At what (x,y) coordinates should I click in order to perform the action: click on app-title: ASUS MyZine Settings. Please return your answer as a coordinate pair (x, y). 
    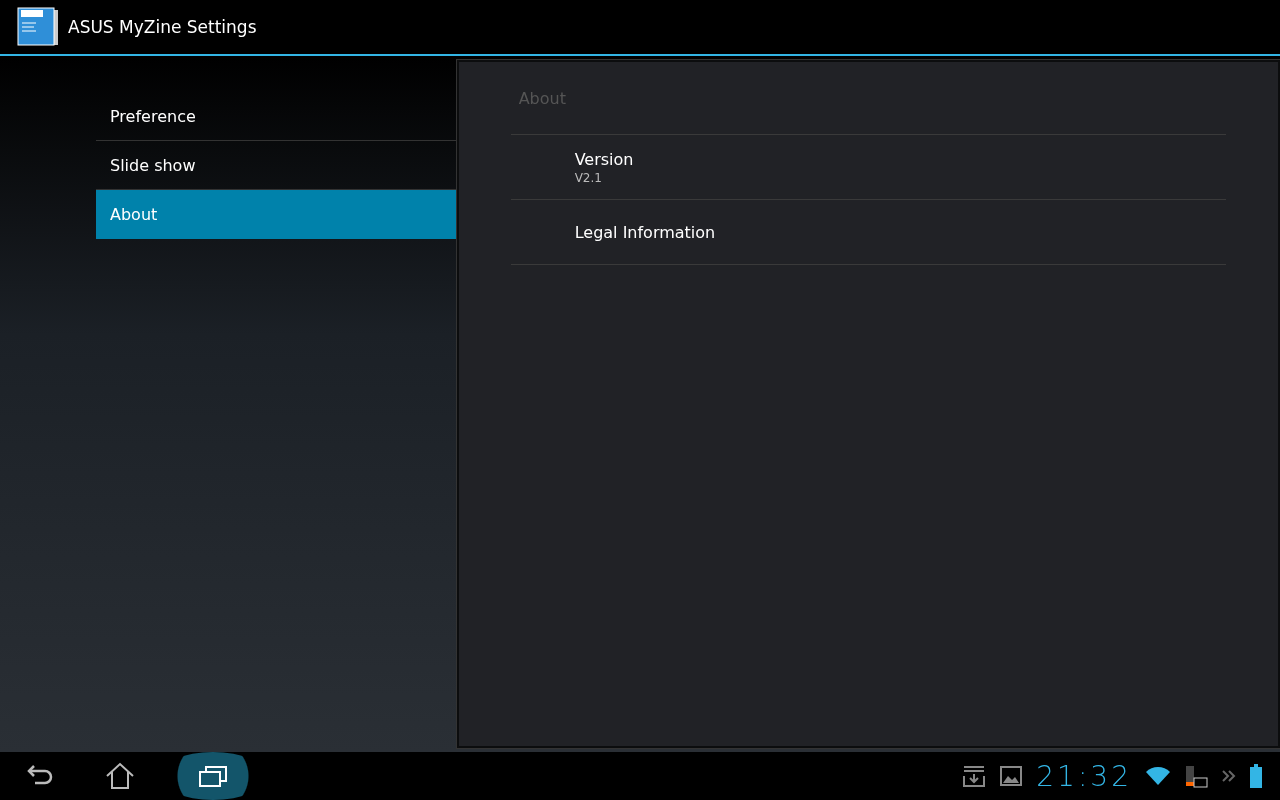
    Looking at the image, I should click on (162, 27).